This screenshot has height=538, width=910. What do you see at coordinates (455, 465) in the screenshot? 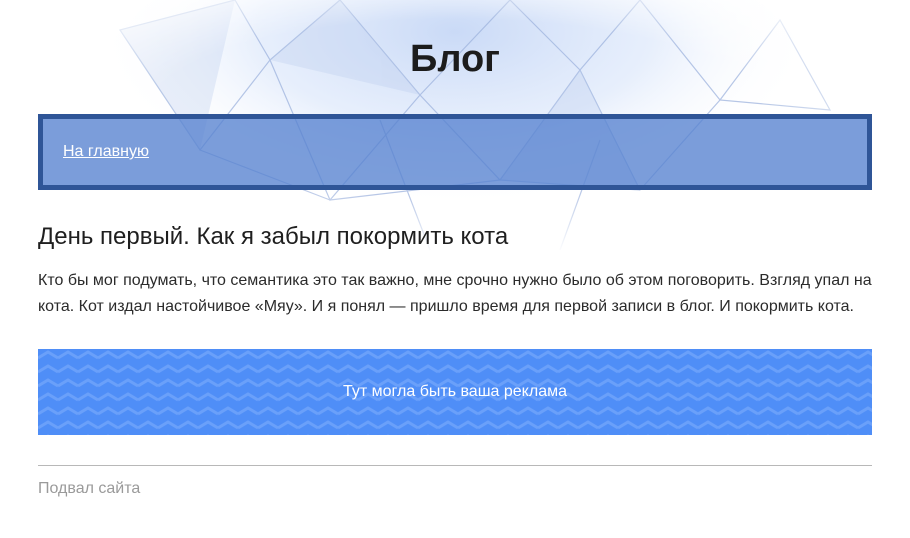
I see `footer-divider` at bounding box center [455, 465].